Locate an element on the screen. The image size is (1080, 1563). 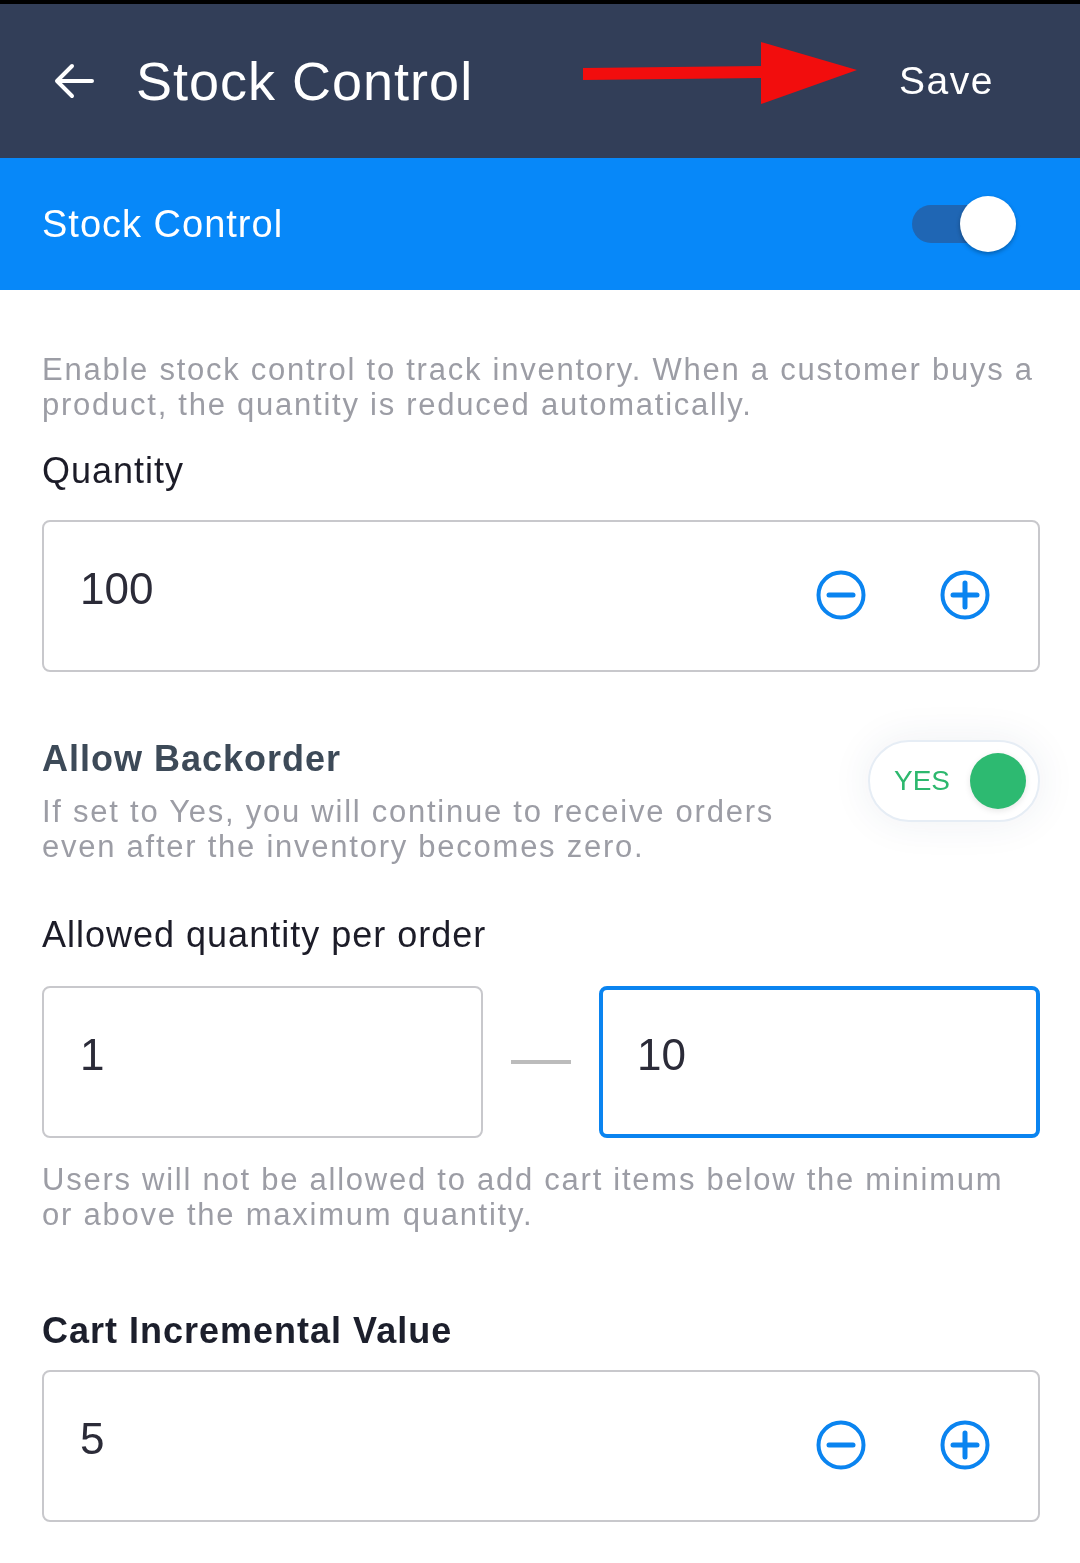
backorder-description: If set to Yes, you will continue to receive orders even after the inventory becomes zero. is located at coordinates (408, 829).